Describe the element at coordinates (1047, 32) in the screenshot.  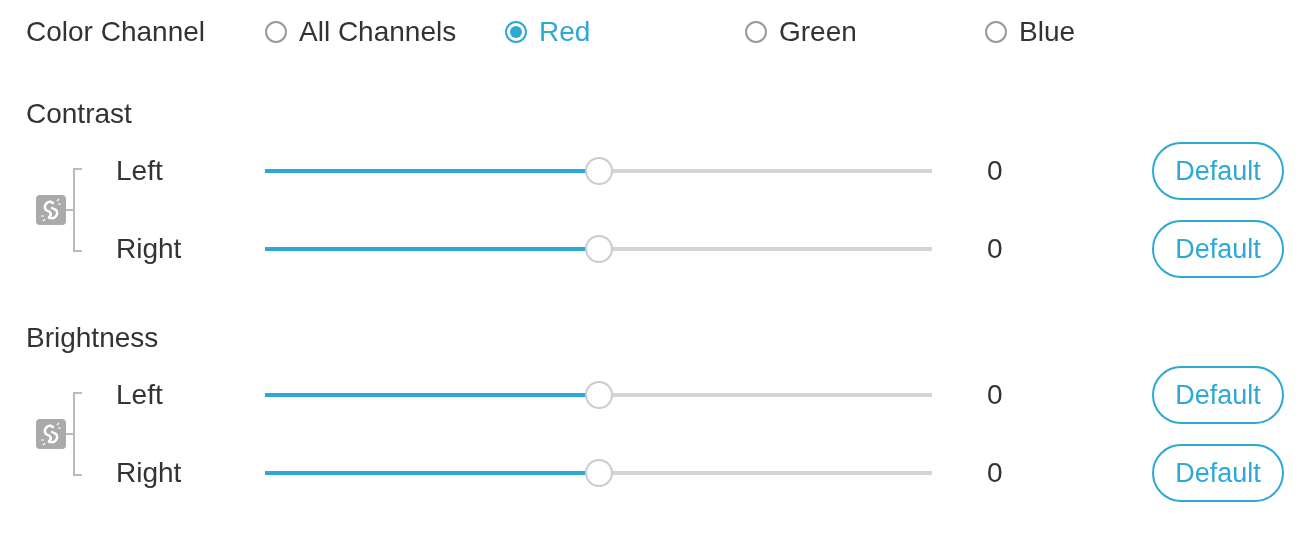
I see `radio-label: Blue` at that location.